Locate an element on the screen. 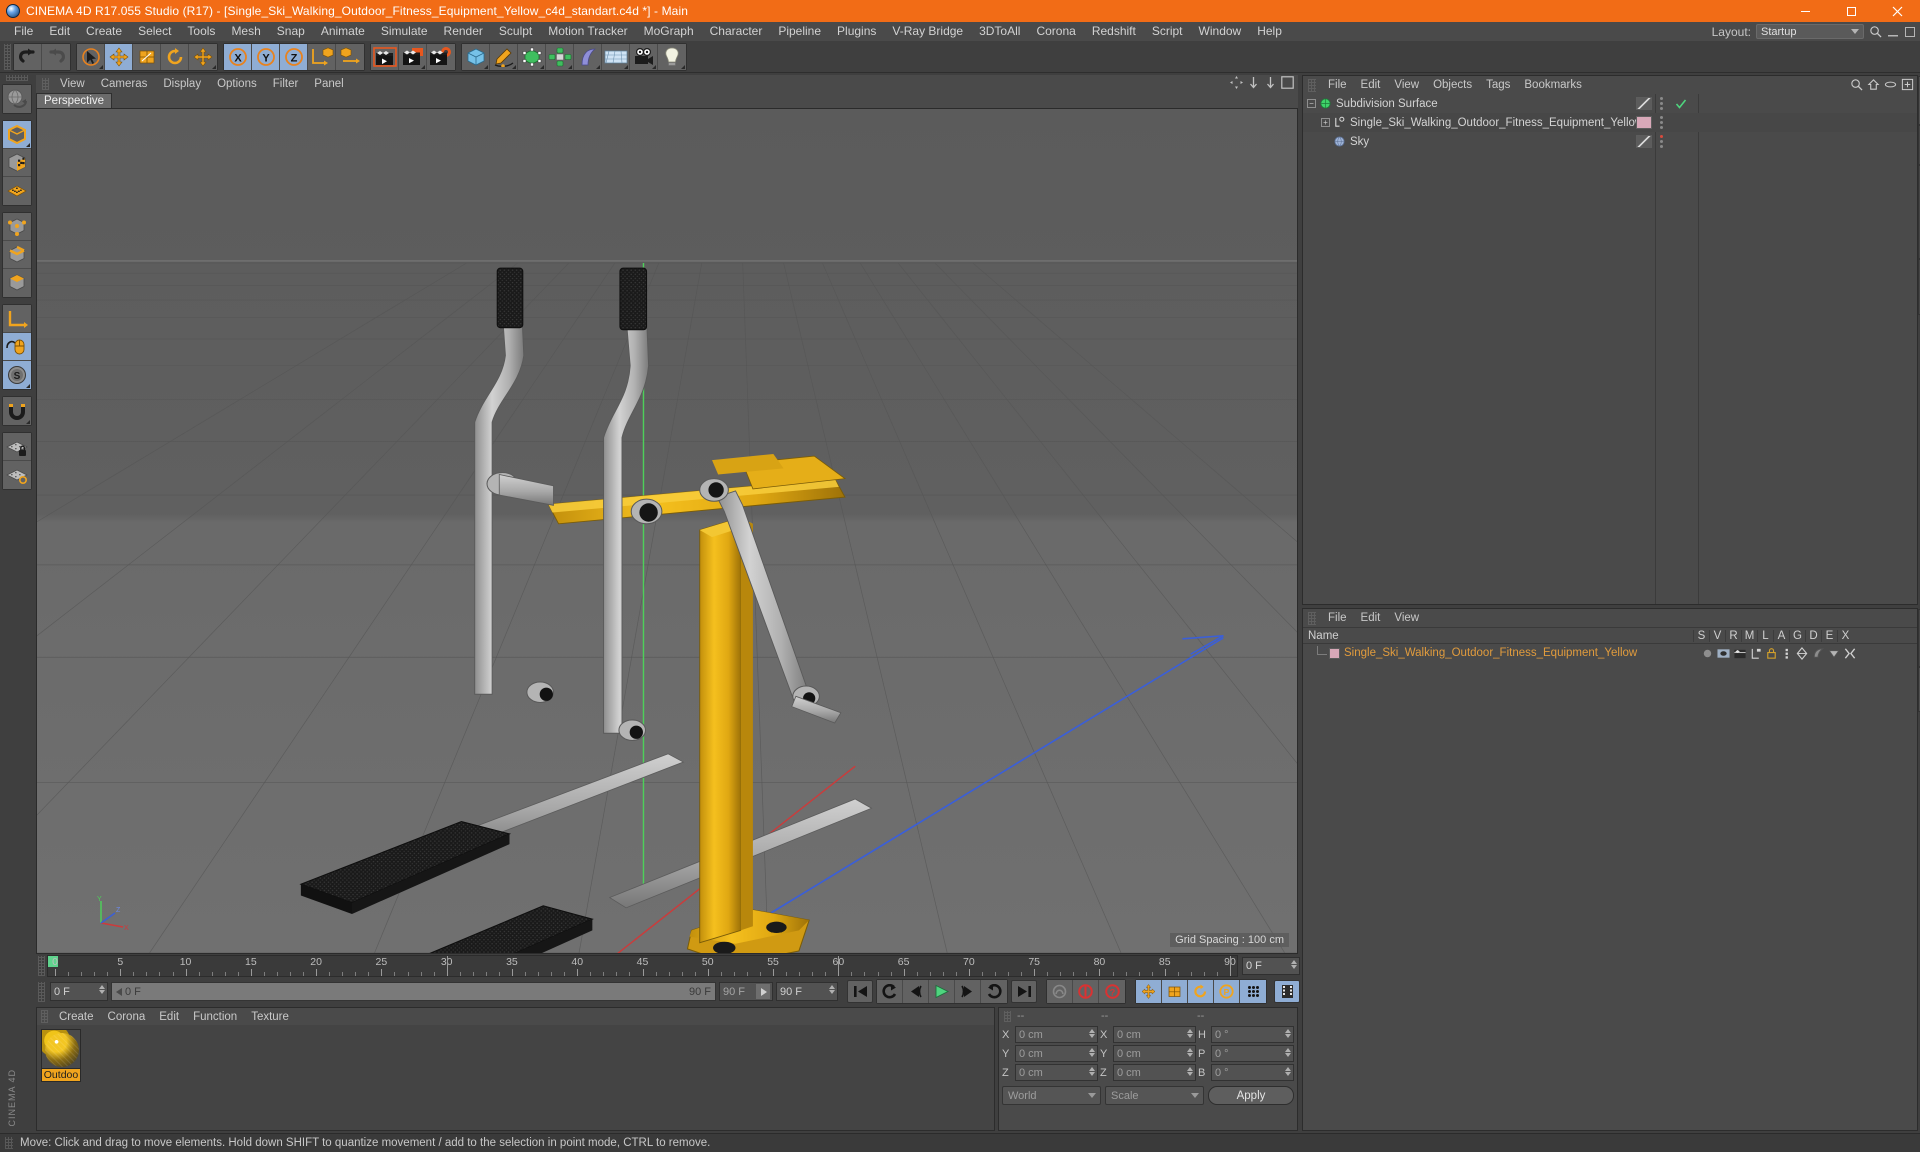  coordinate-system-select: World is located at coordinates (1051, 1095).